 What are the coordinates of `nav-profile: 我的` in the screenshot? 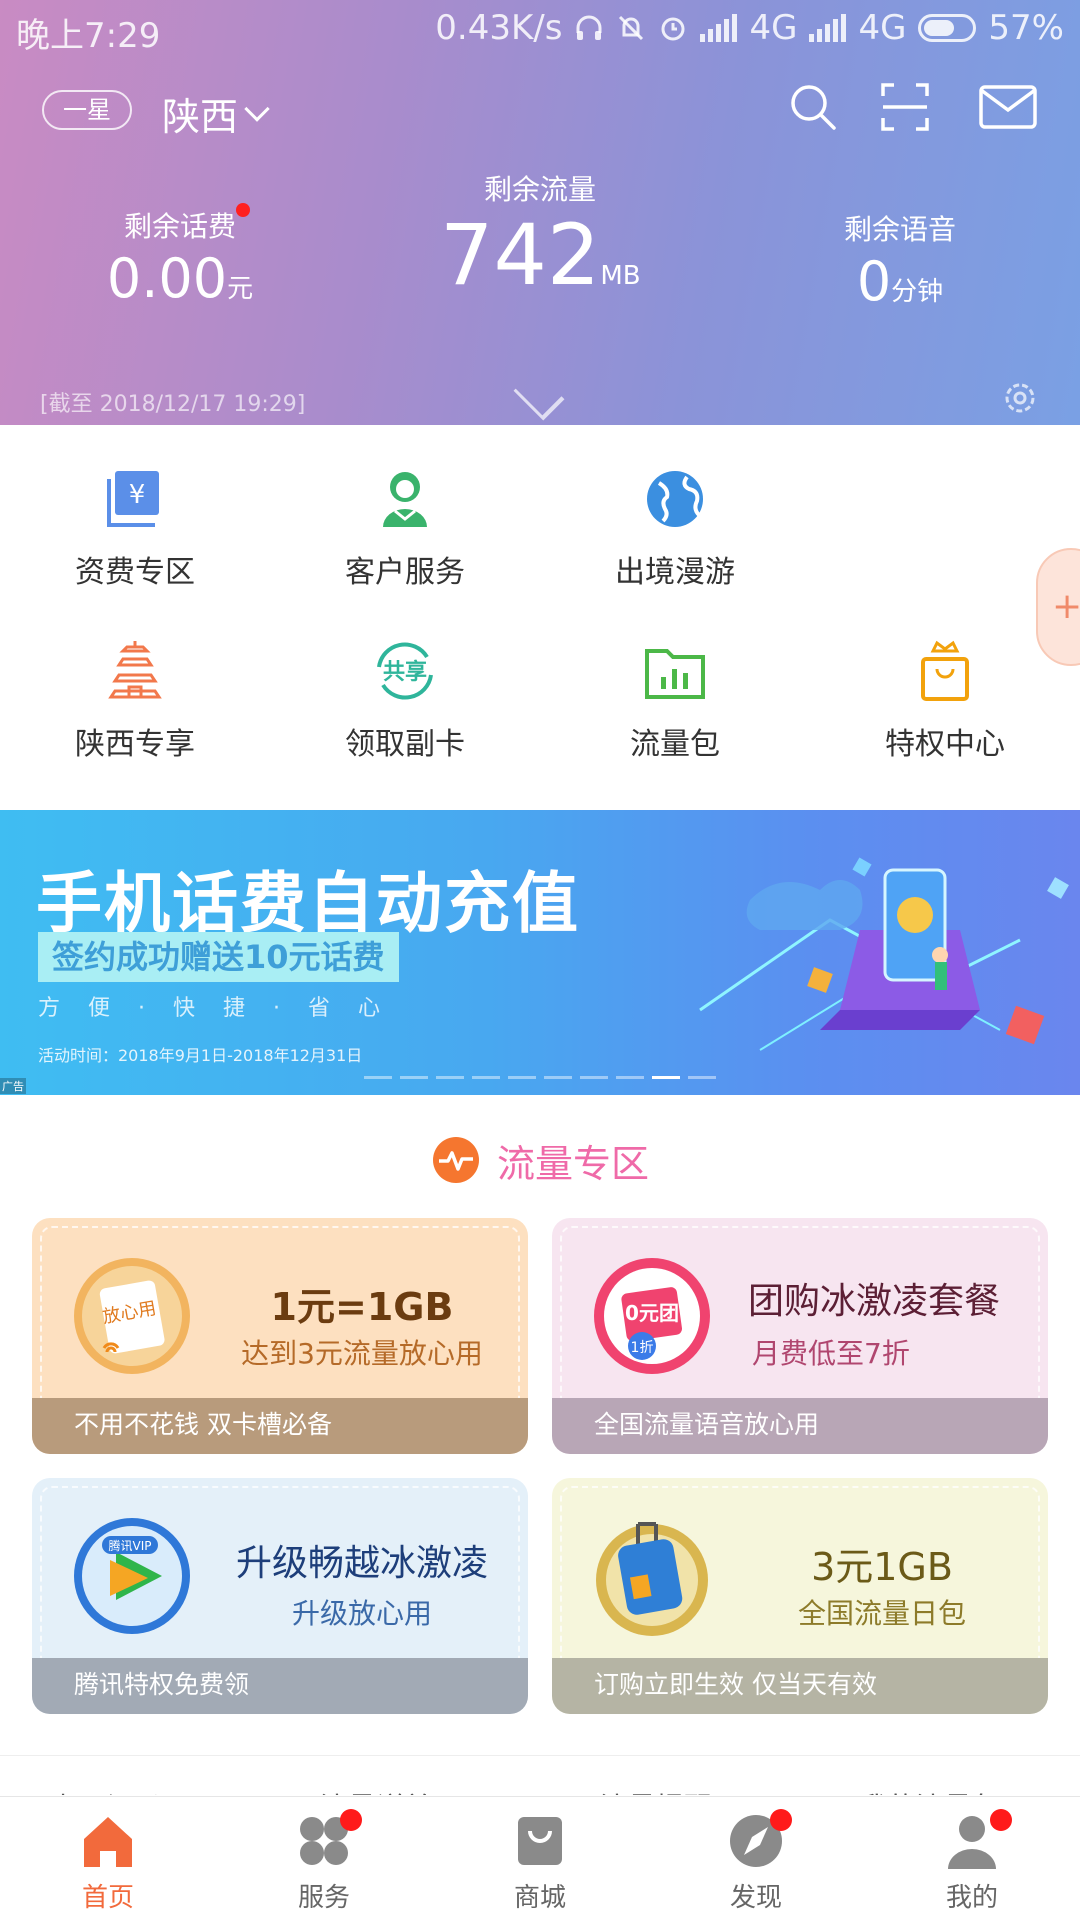 It's located at (972, 1858).